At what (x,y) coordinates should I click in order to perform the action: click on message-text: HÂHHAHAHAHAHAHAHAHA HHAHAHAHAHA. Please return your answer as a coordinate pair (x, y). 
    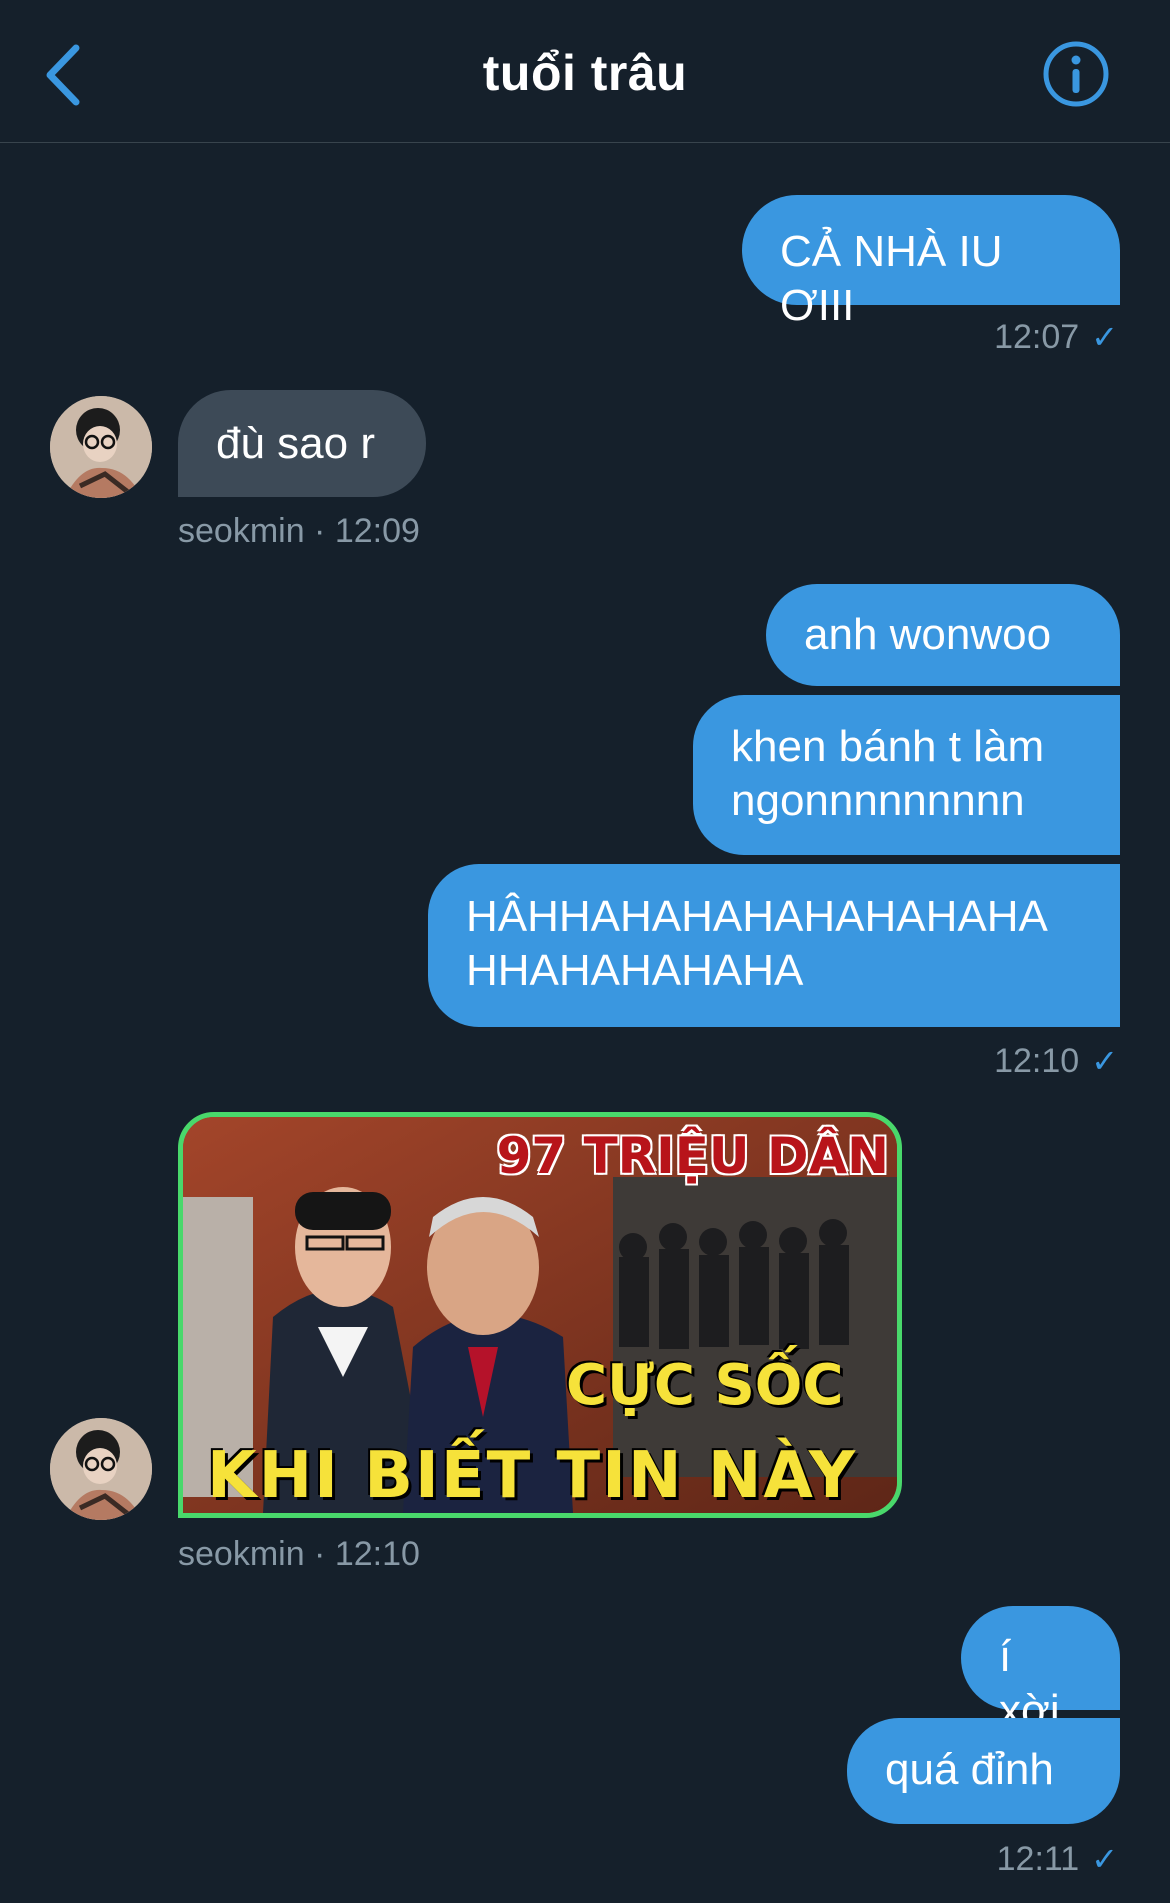
    Looking at the image, I should click on (756, 943).